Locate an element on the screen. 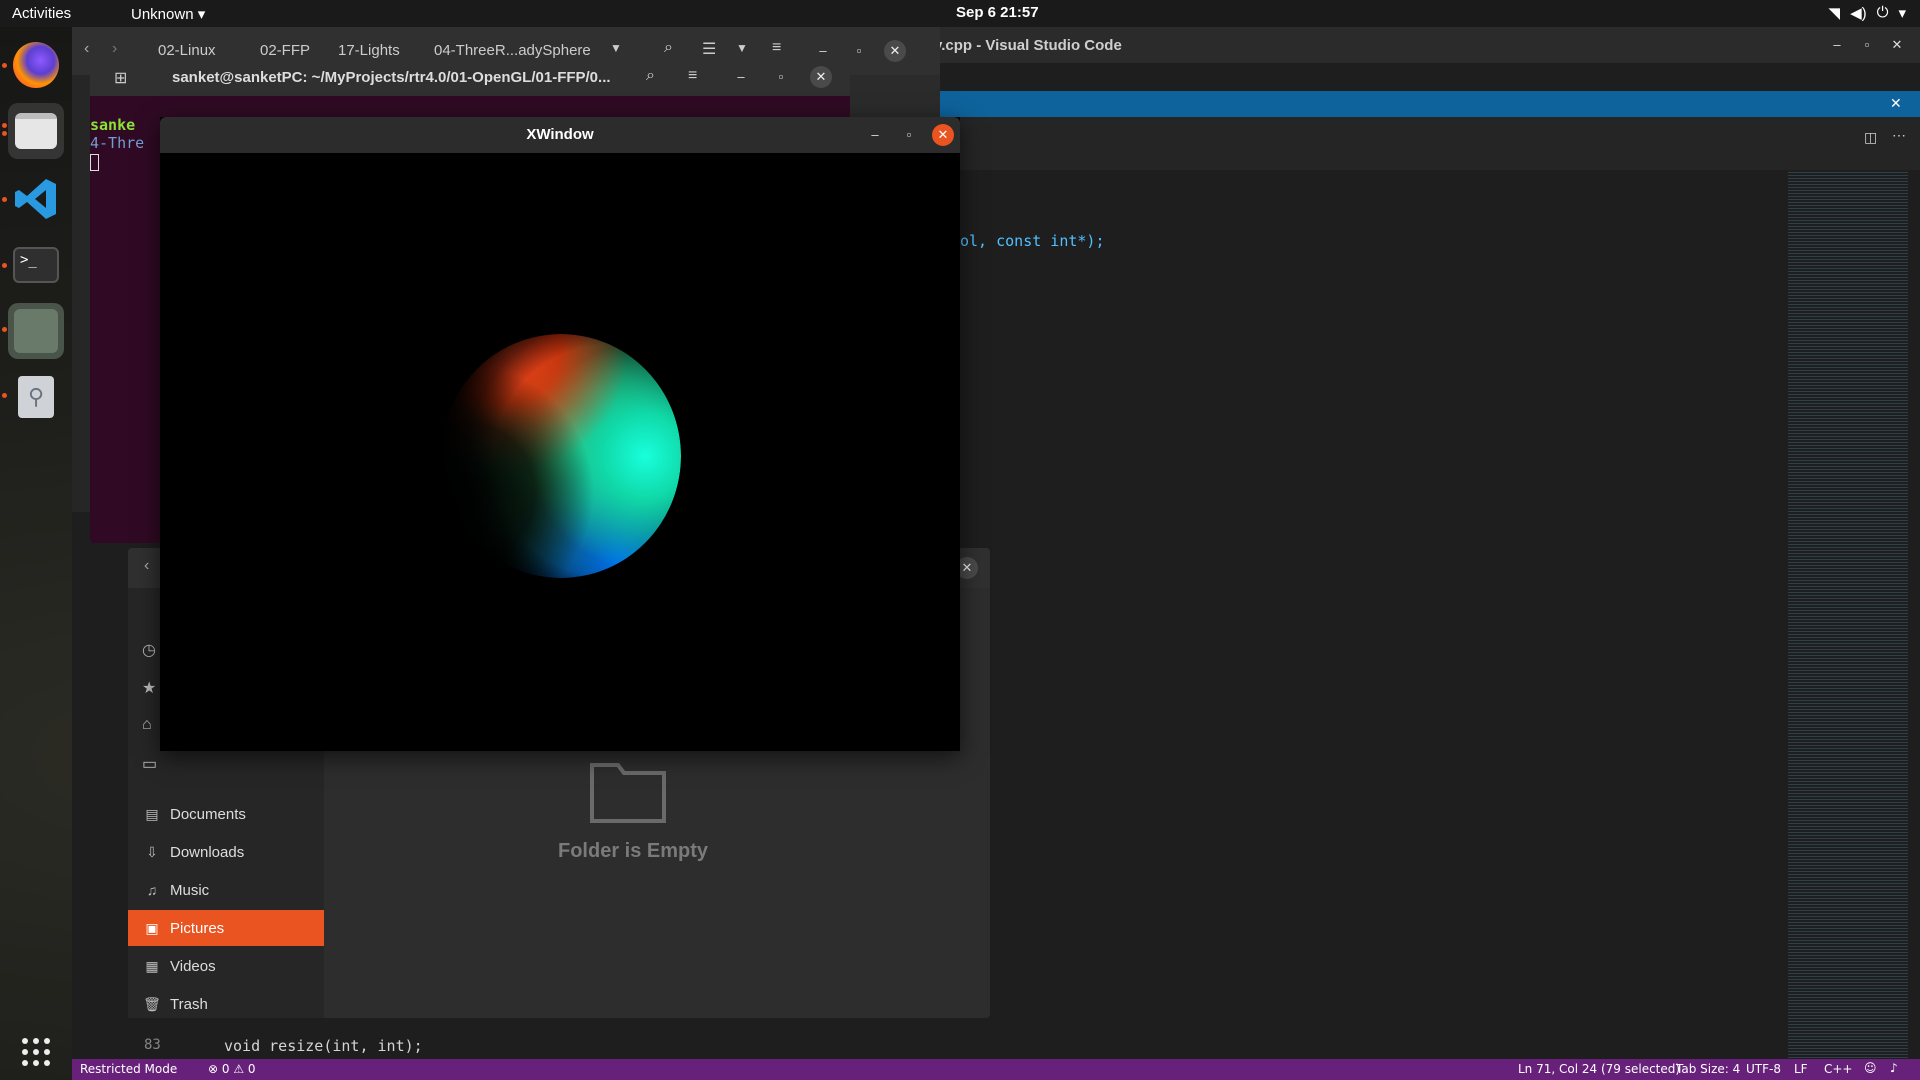  banner-close-icon: ✕ is located at coordinates (1896, 103).